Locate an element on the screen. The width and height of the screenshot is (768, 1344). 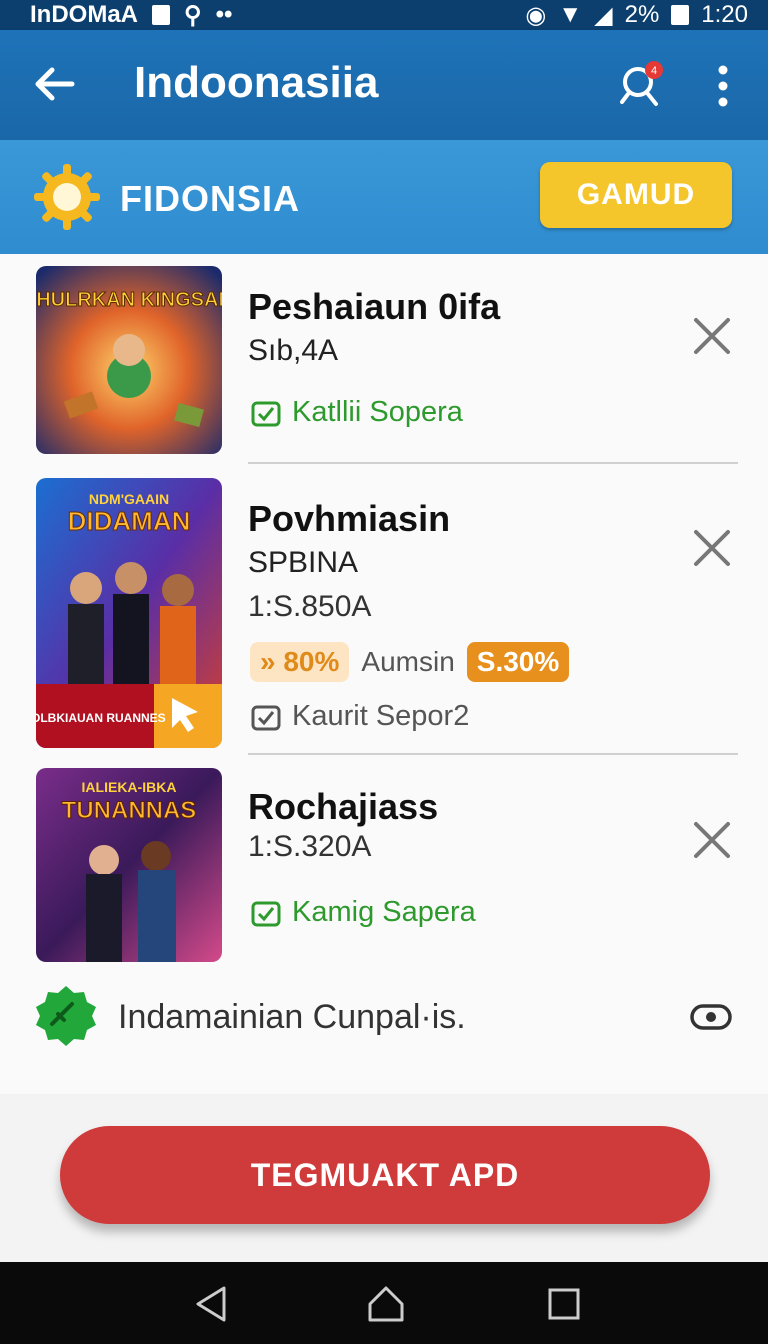
carrier-label: InDOMaA is located at coordinates (84, 14).